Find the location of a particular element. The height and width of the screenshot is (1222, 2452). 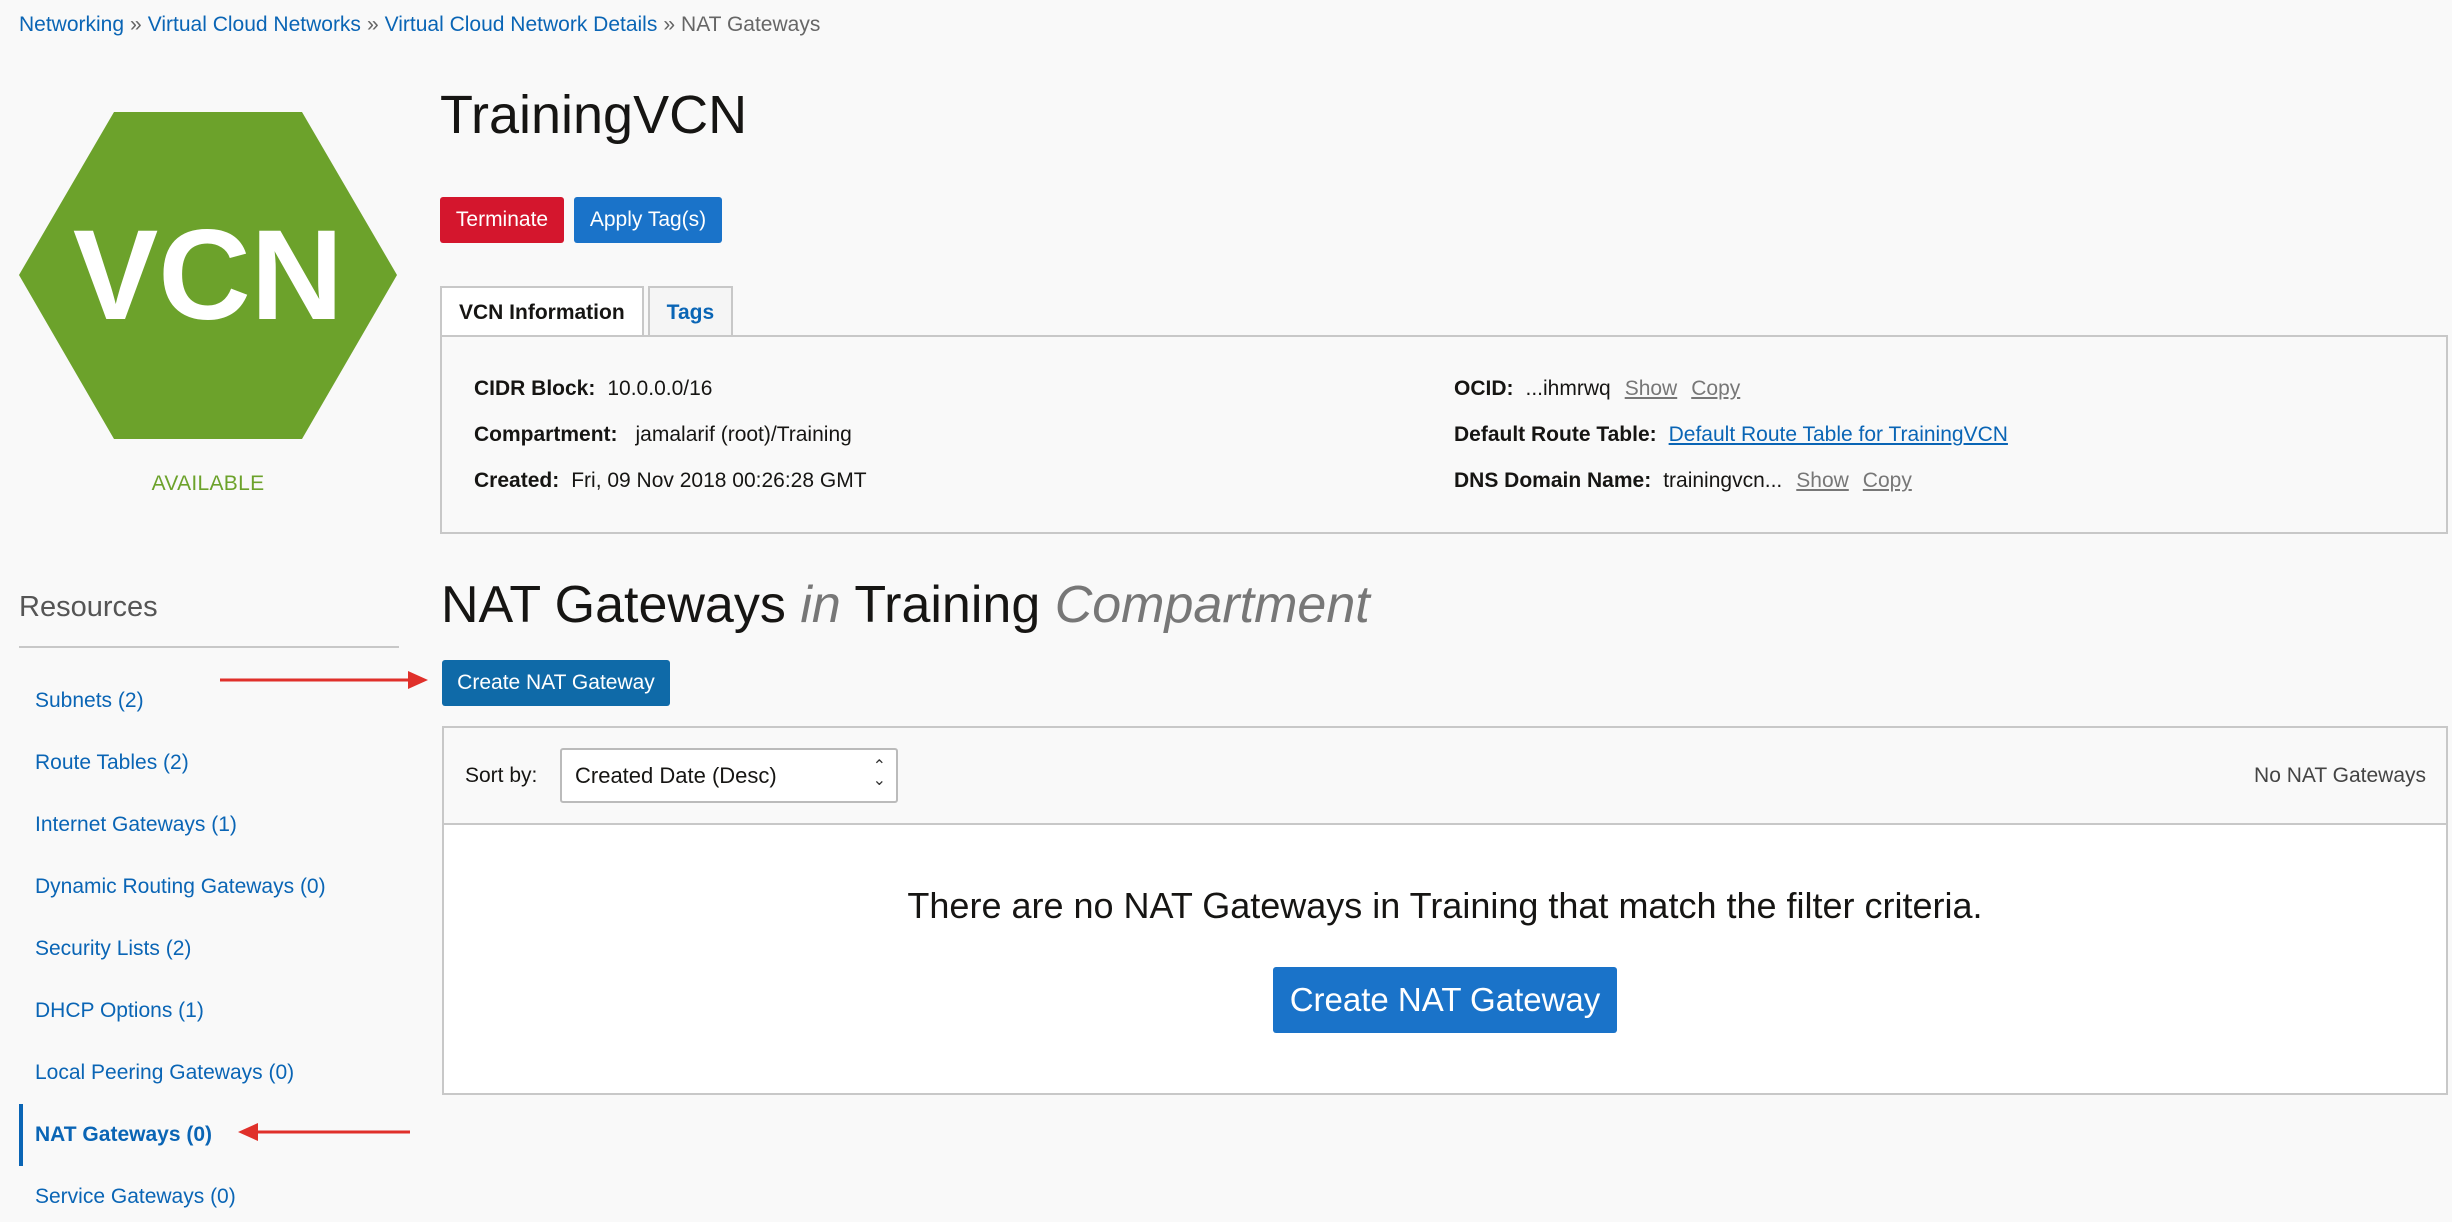

empty-state-create-button: Create NAT Gateway is located at coordinates (1445, 1000).